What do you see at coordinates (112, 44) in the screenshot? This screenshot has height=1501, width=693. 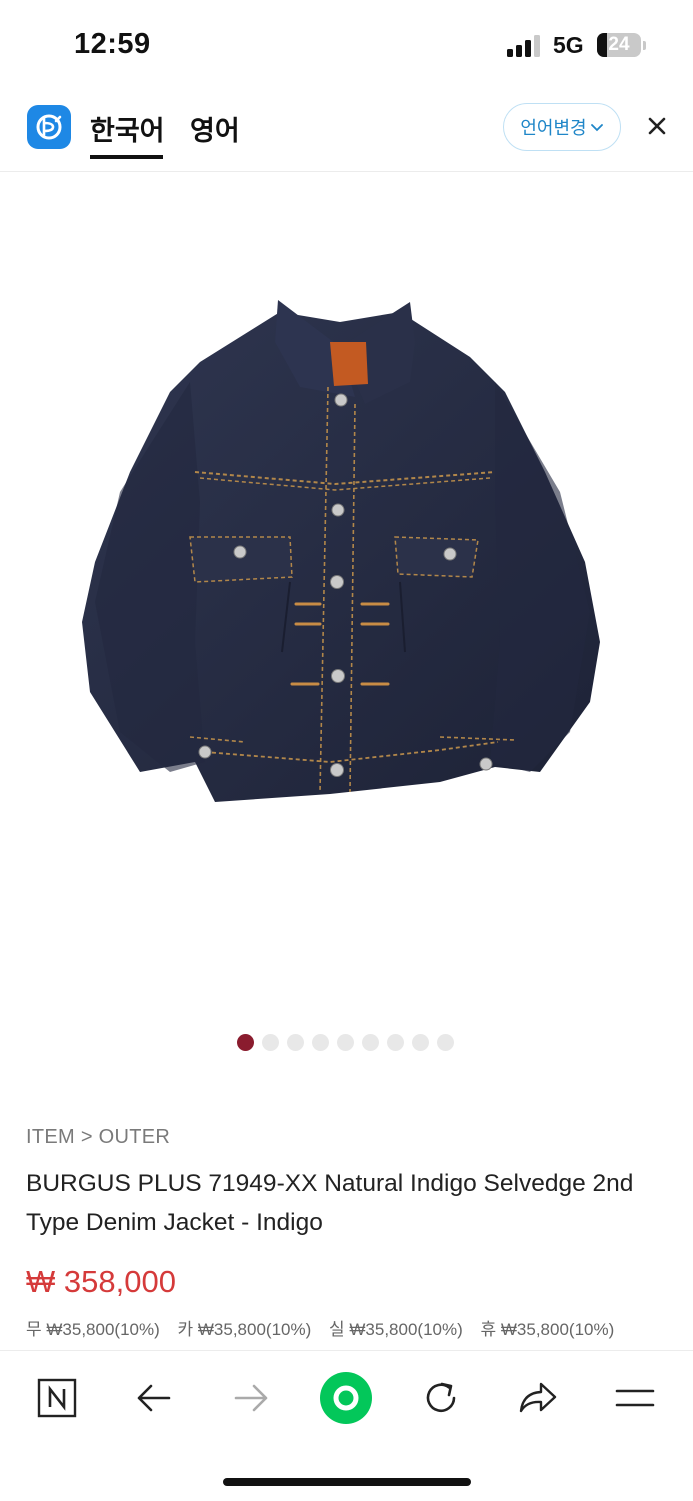 I see `status-time: 12:59` at bounding box center [112, 44].